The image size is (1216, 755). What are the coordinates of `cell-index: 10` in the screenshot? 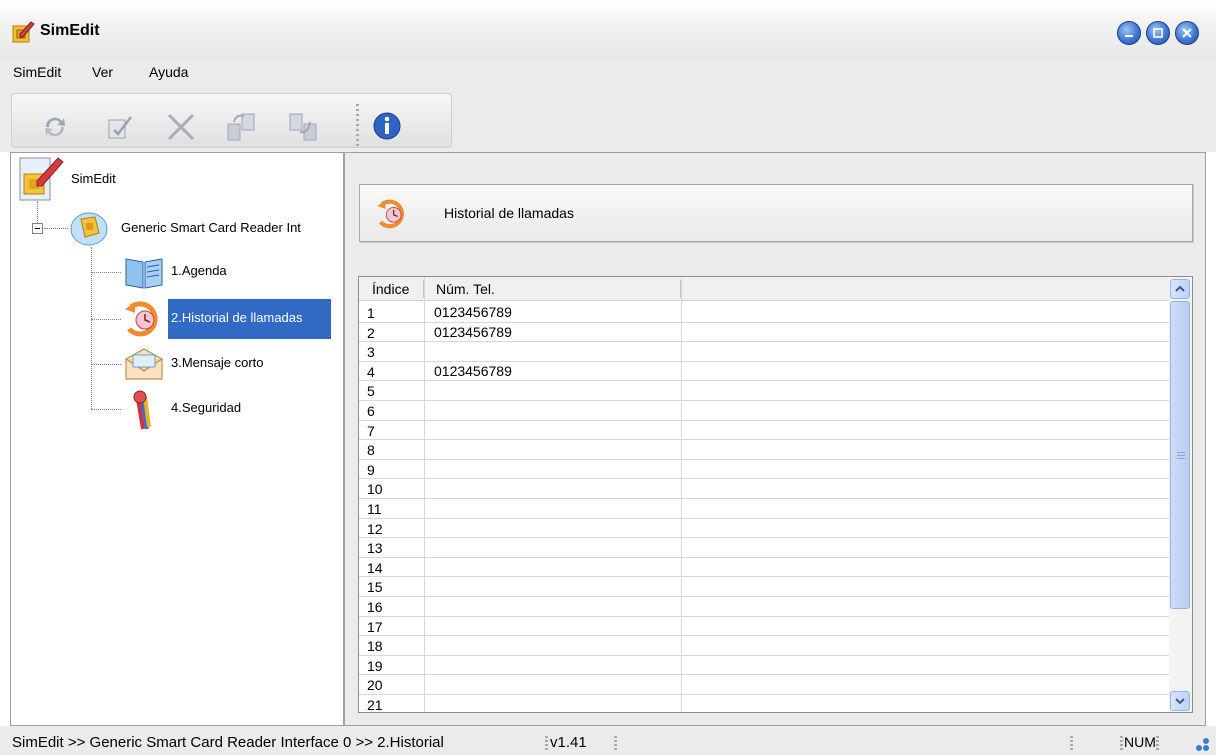 It's located at (375, 489).